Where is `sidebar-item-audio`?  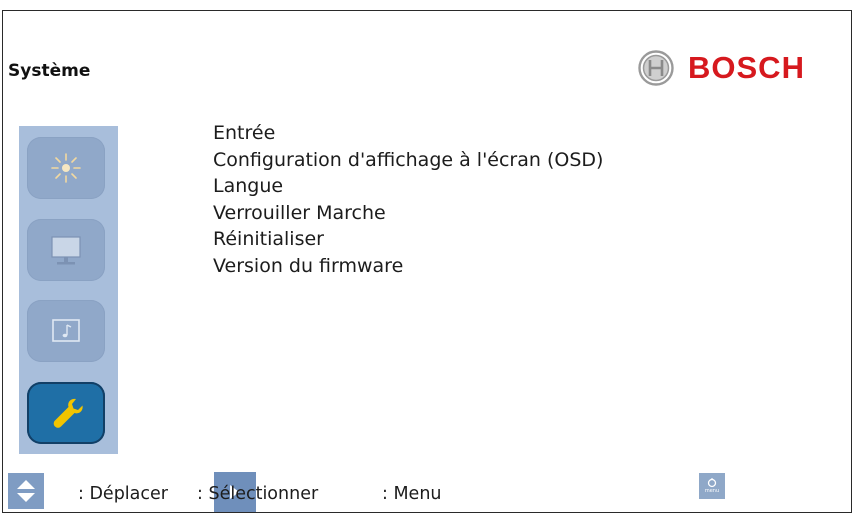
sidebar-item-audio is located at coordinates (66, 331).